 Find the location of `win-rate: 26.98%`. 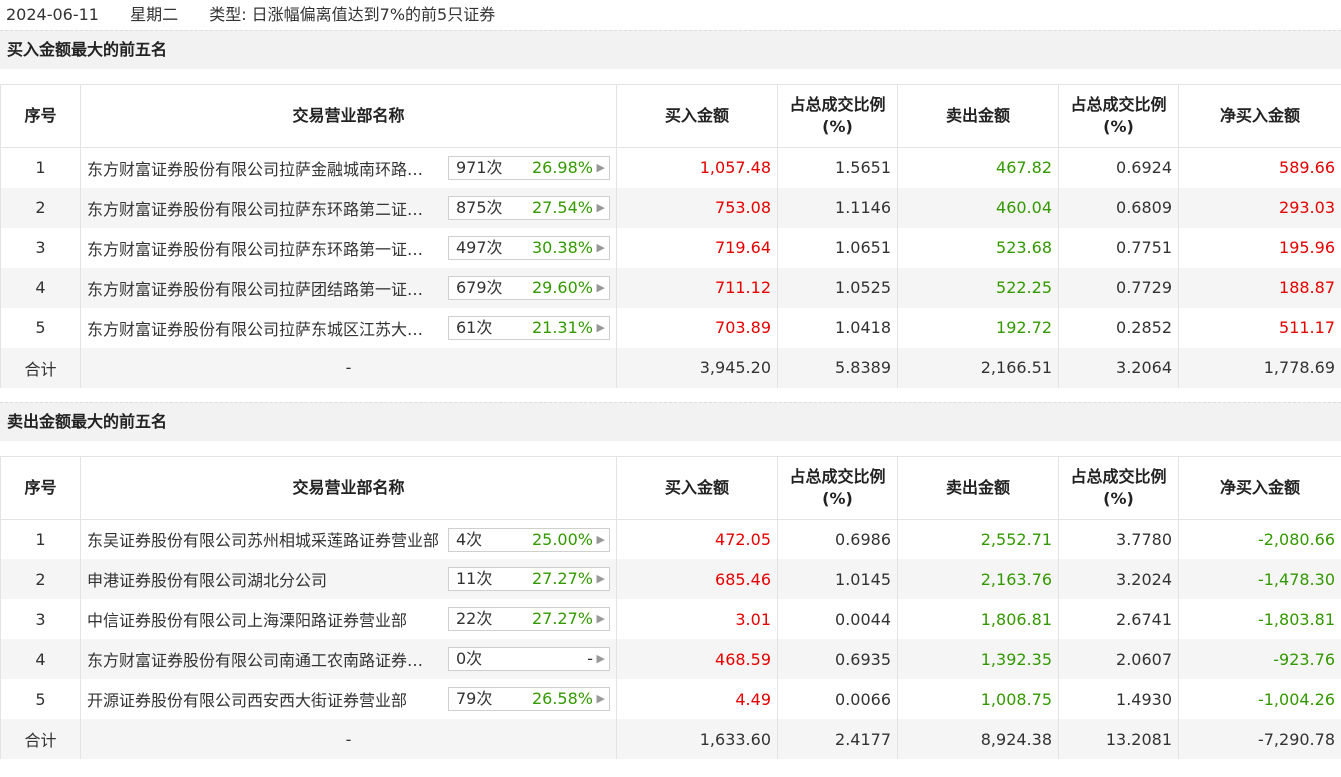

win-rate: 26.98% is located at coordinates (562, 167).